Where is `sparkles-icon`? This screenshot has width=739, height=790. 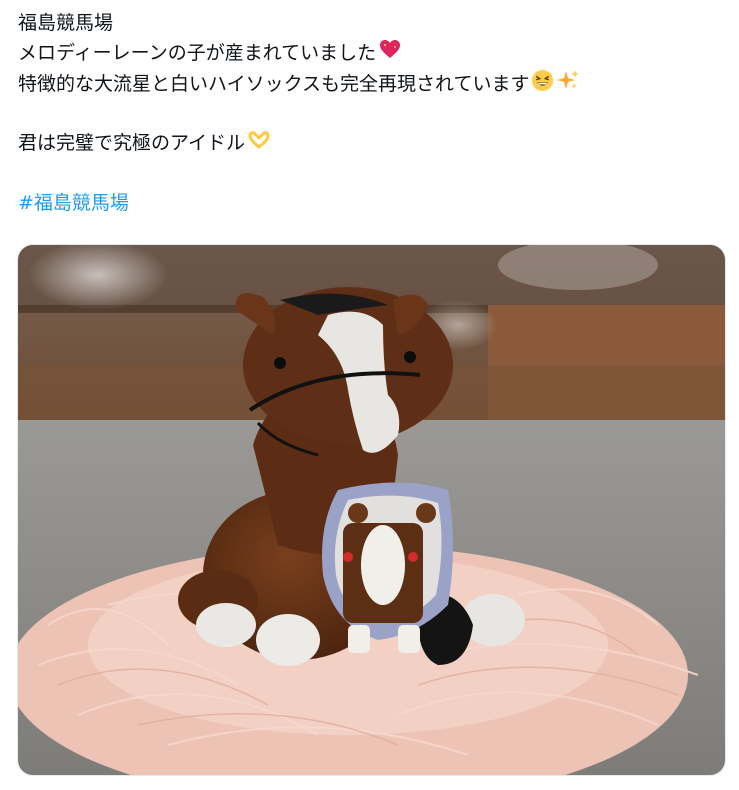
sparkles-icon is located at coordinates (568, 84).